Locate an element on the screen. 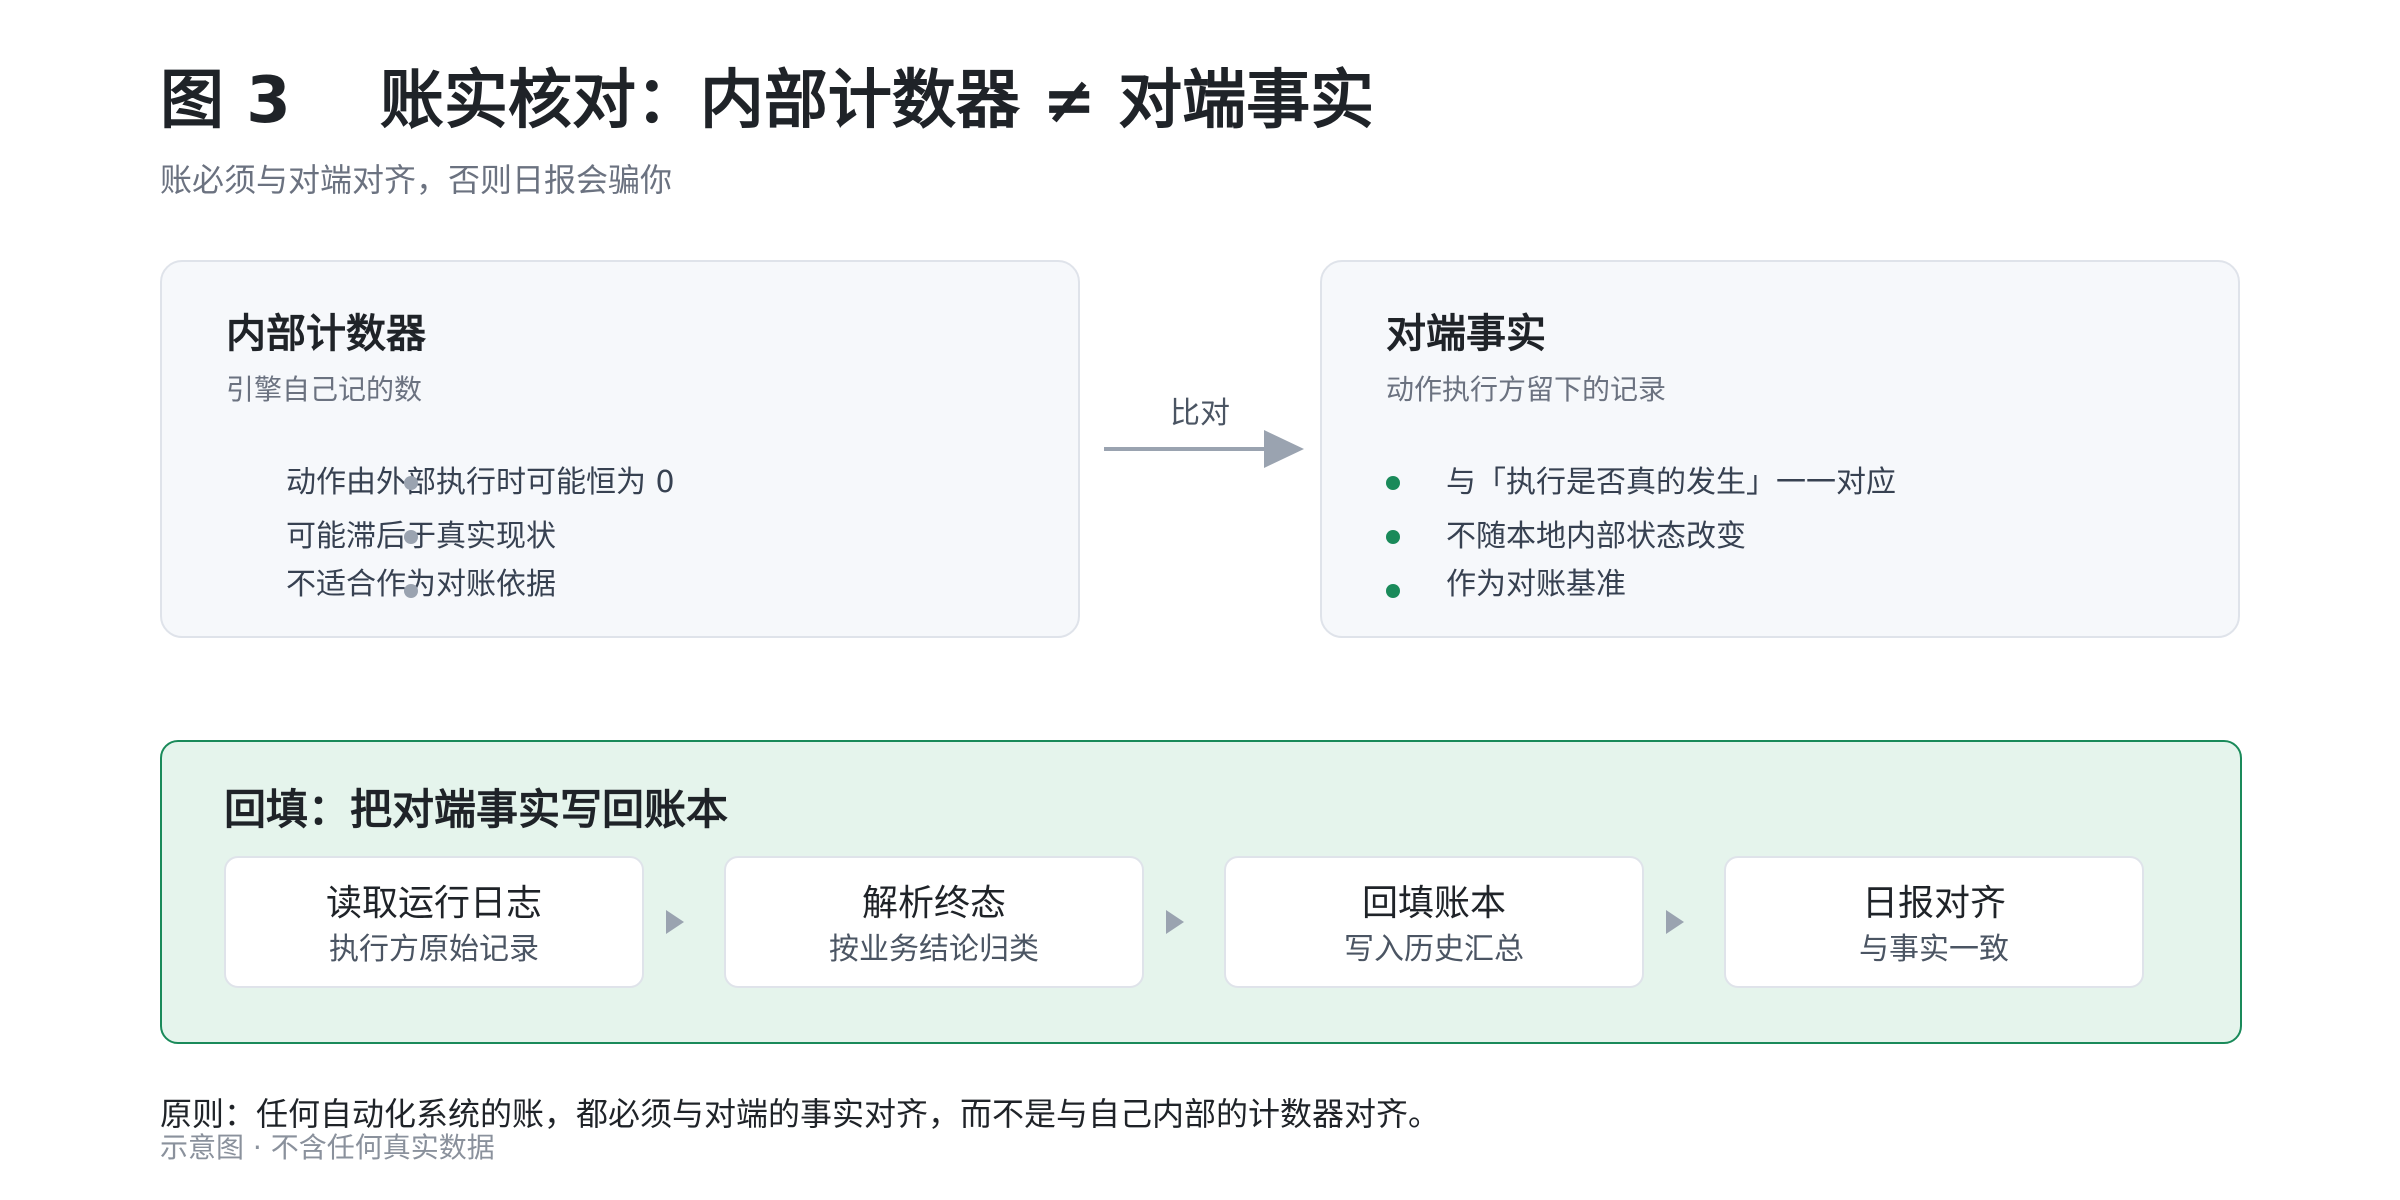  step-subtitle: 执行方原始记录 is located at coordinates (434, 949).